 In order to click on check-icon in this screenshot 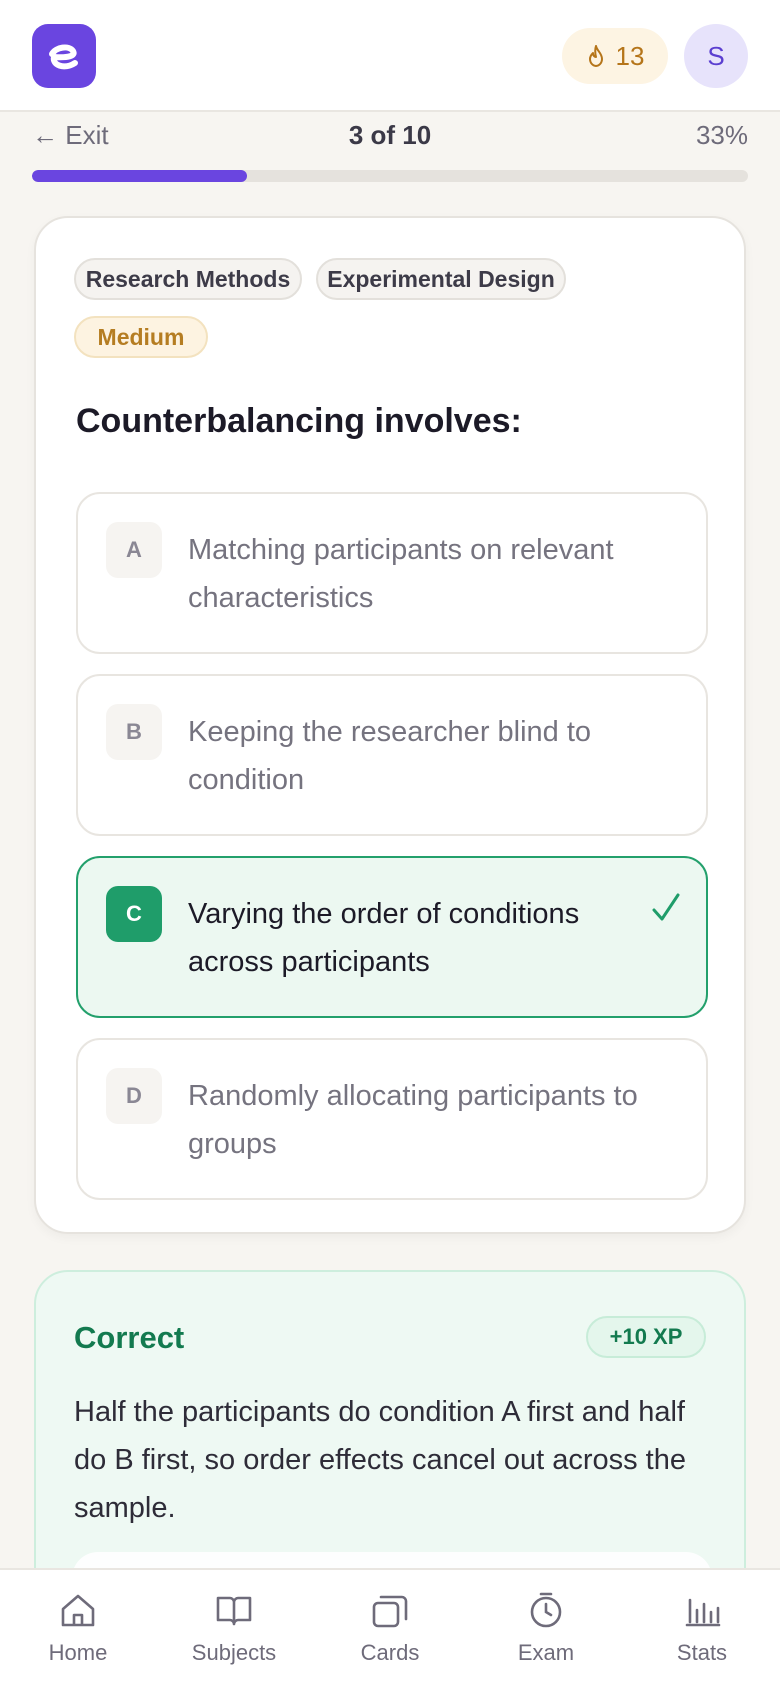, I will do `click(666, 907)`.